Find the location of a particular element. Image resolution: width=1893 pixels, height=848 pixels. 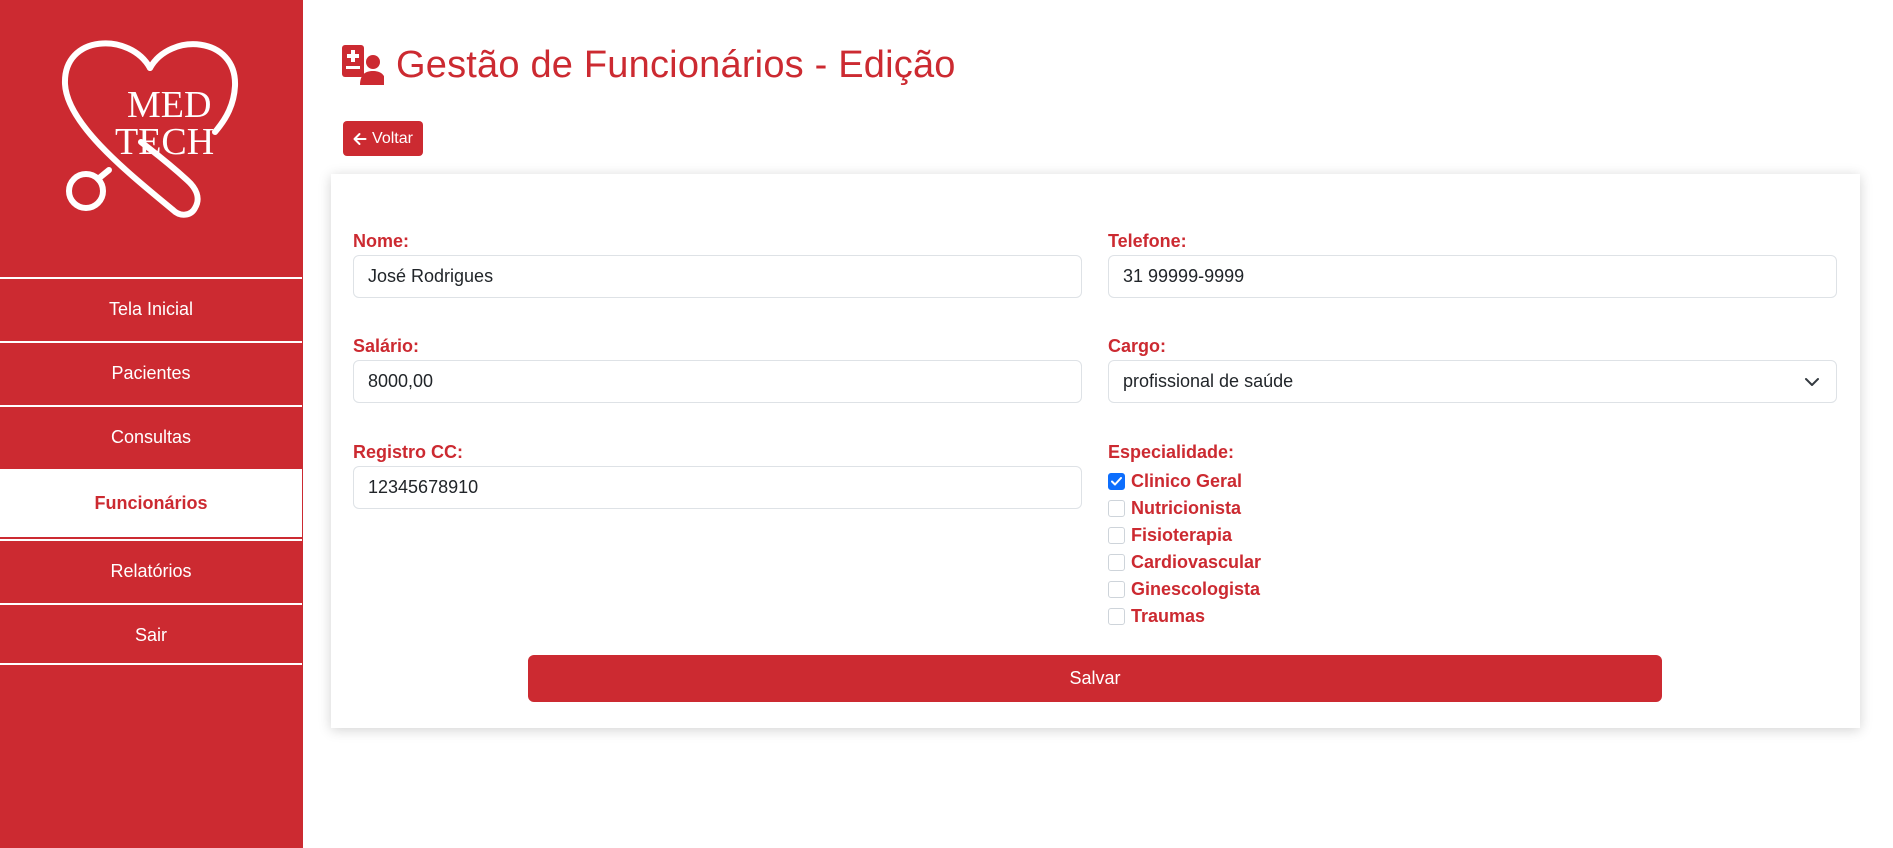

cargo-select-value: profissional de saúde is located at coordinates (1208, 381).